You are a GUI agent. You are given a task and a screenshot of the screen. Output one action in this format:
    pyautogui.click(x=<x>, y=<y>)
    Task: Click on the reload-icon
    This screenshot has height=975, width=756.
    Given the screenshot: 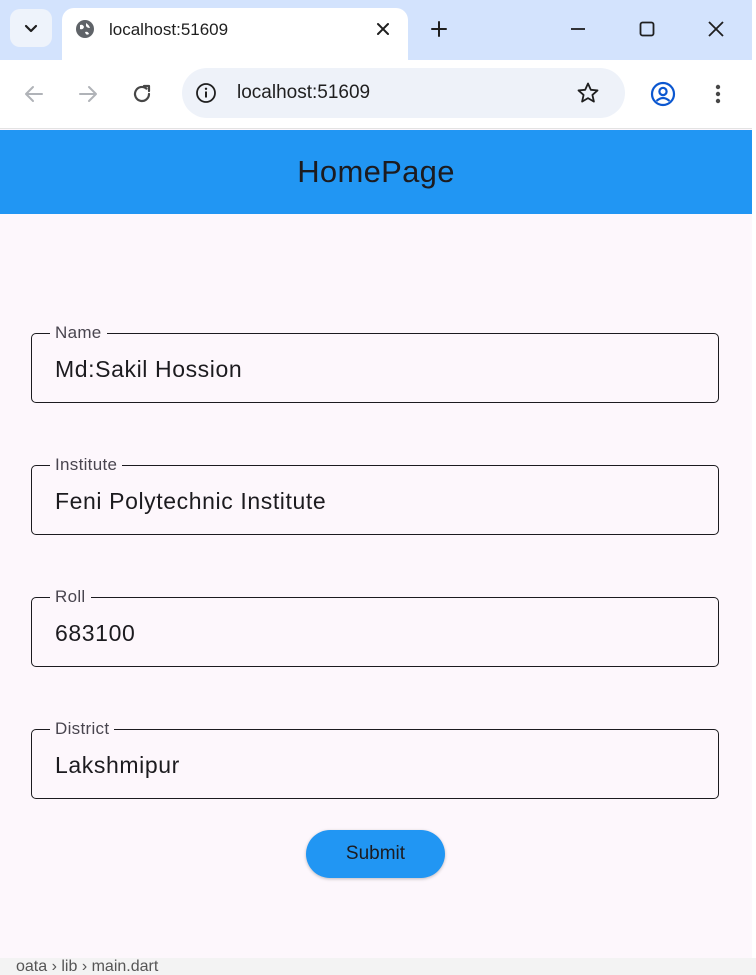 What is the action you would take?
    pyautogui.click(x=142, y=93)
    